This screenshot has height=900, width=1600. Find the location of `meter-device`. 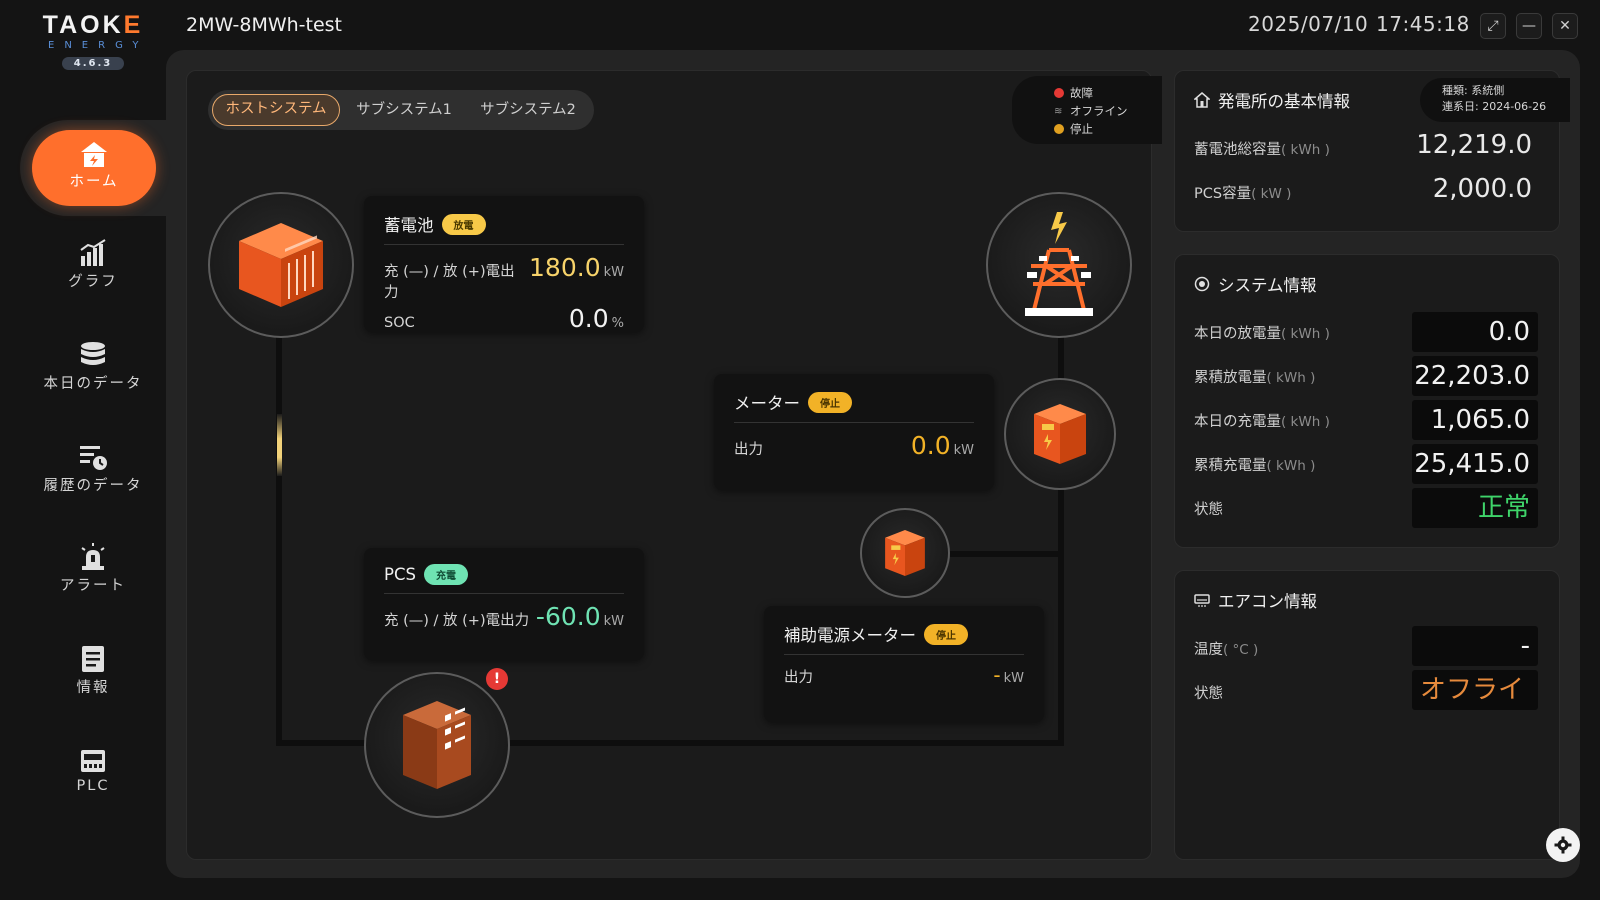

meter-device is located at coordinates (1060, 434).